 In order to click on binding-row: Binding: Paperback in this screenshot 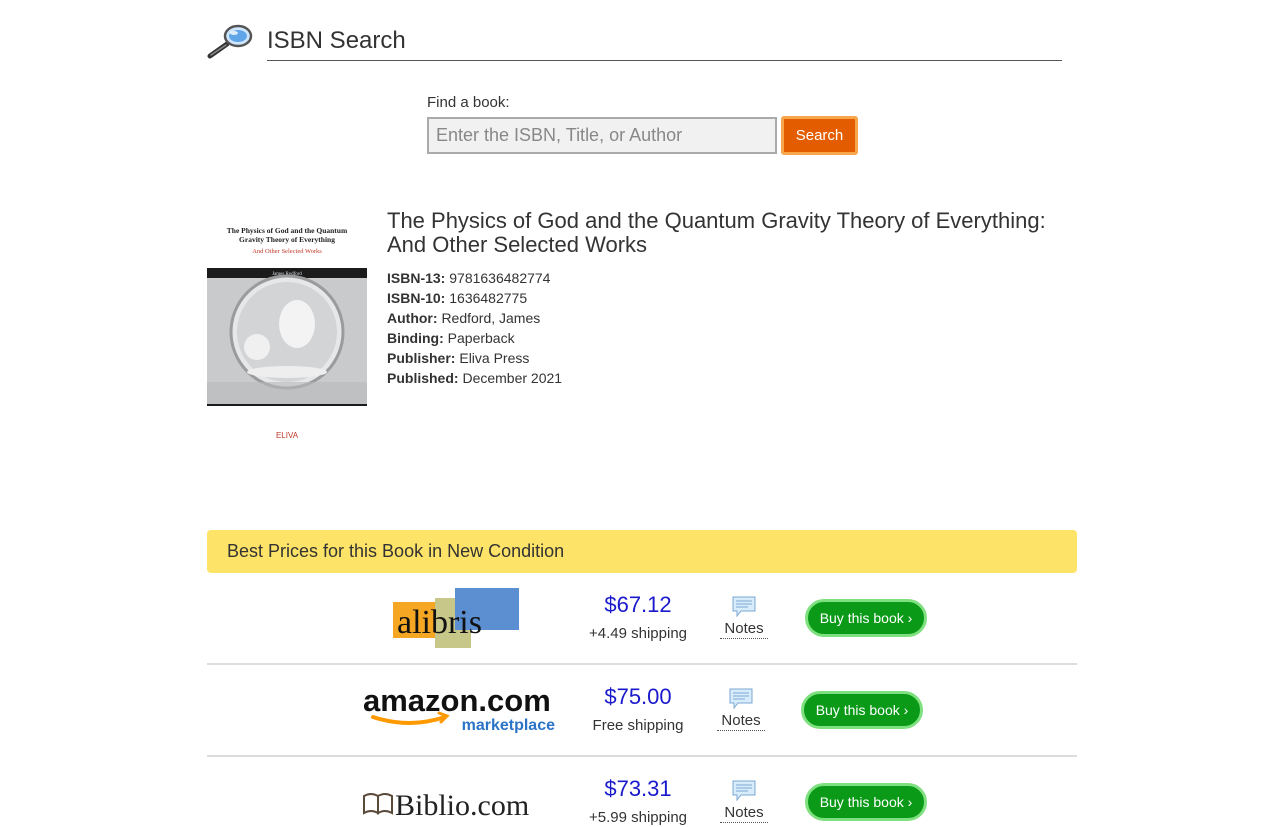, I will do `click(474, 338)`.